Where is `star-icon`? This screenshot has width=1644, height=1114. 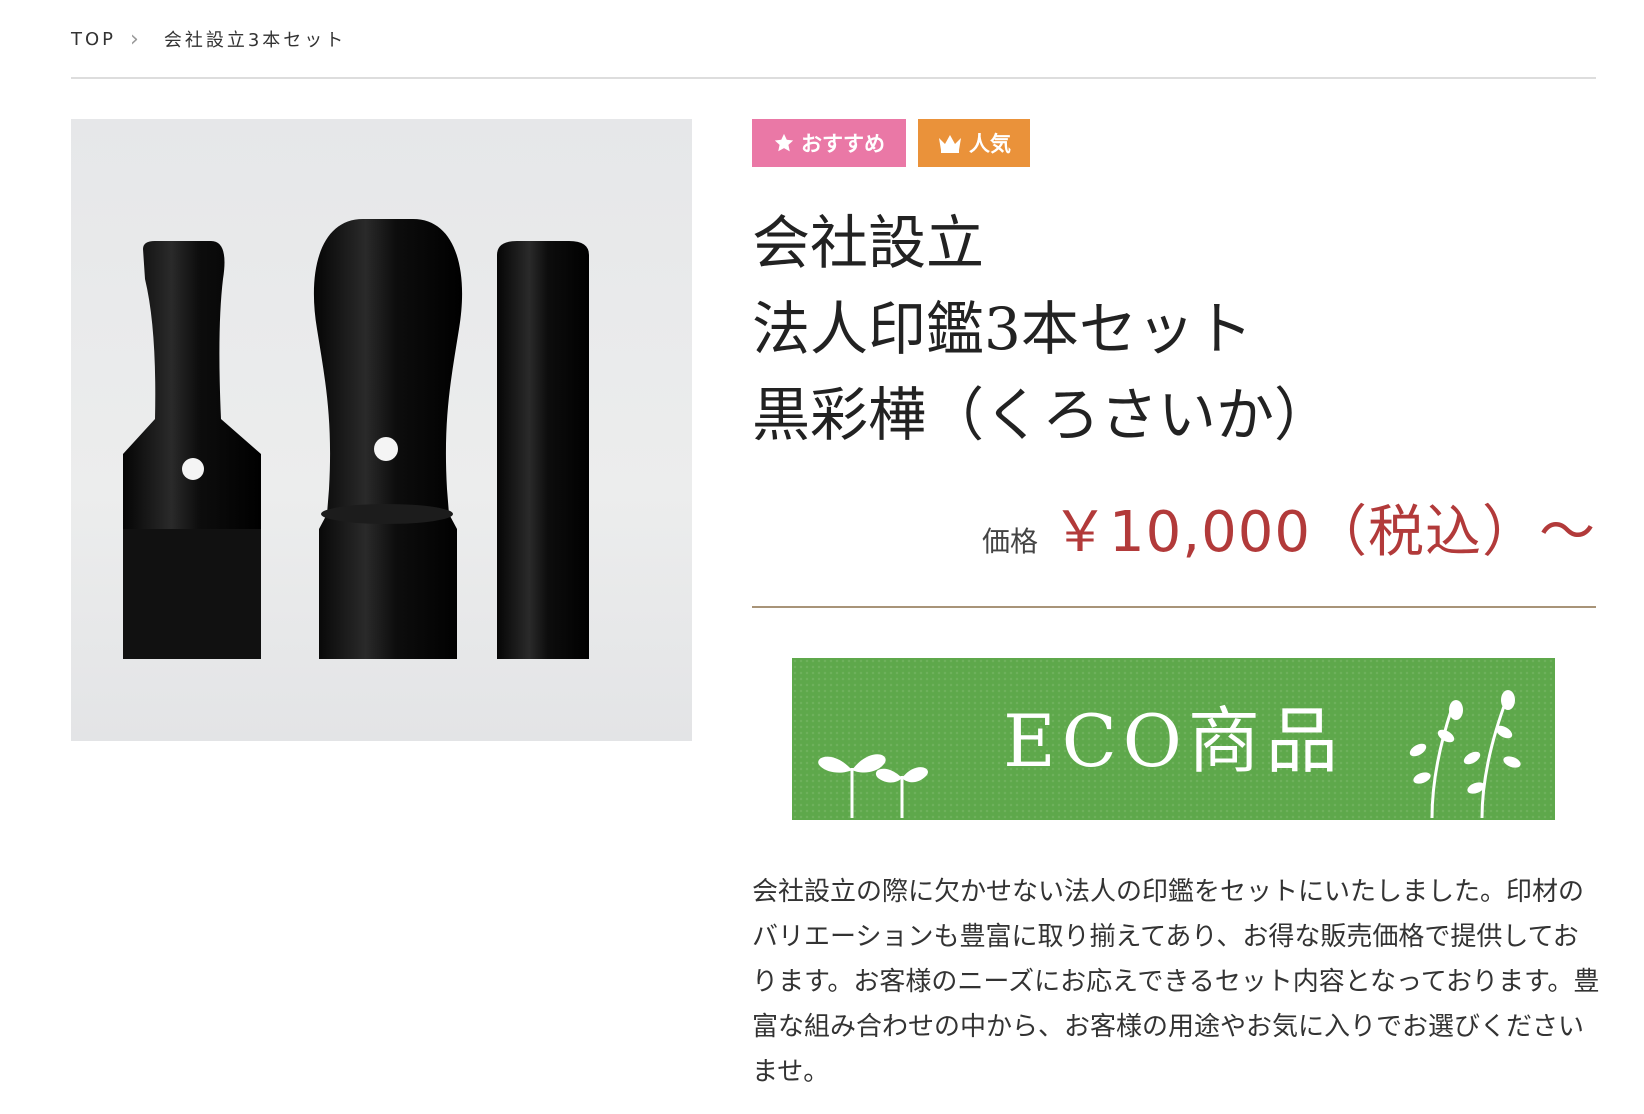 star-icon is located at coordinates (784, 143).